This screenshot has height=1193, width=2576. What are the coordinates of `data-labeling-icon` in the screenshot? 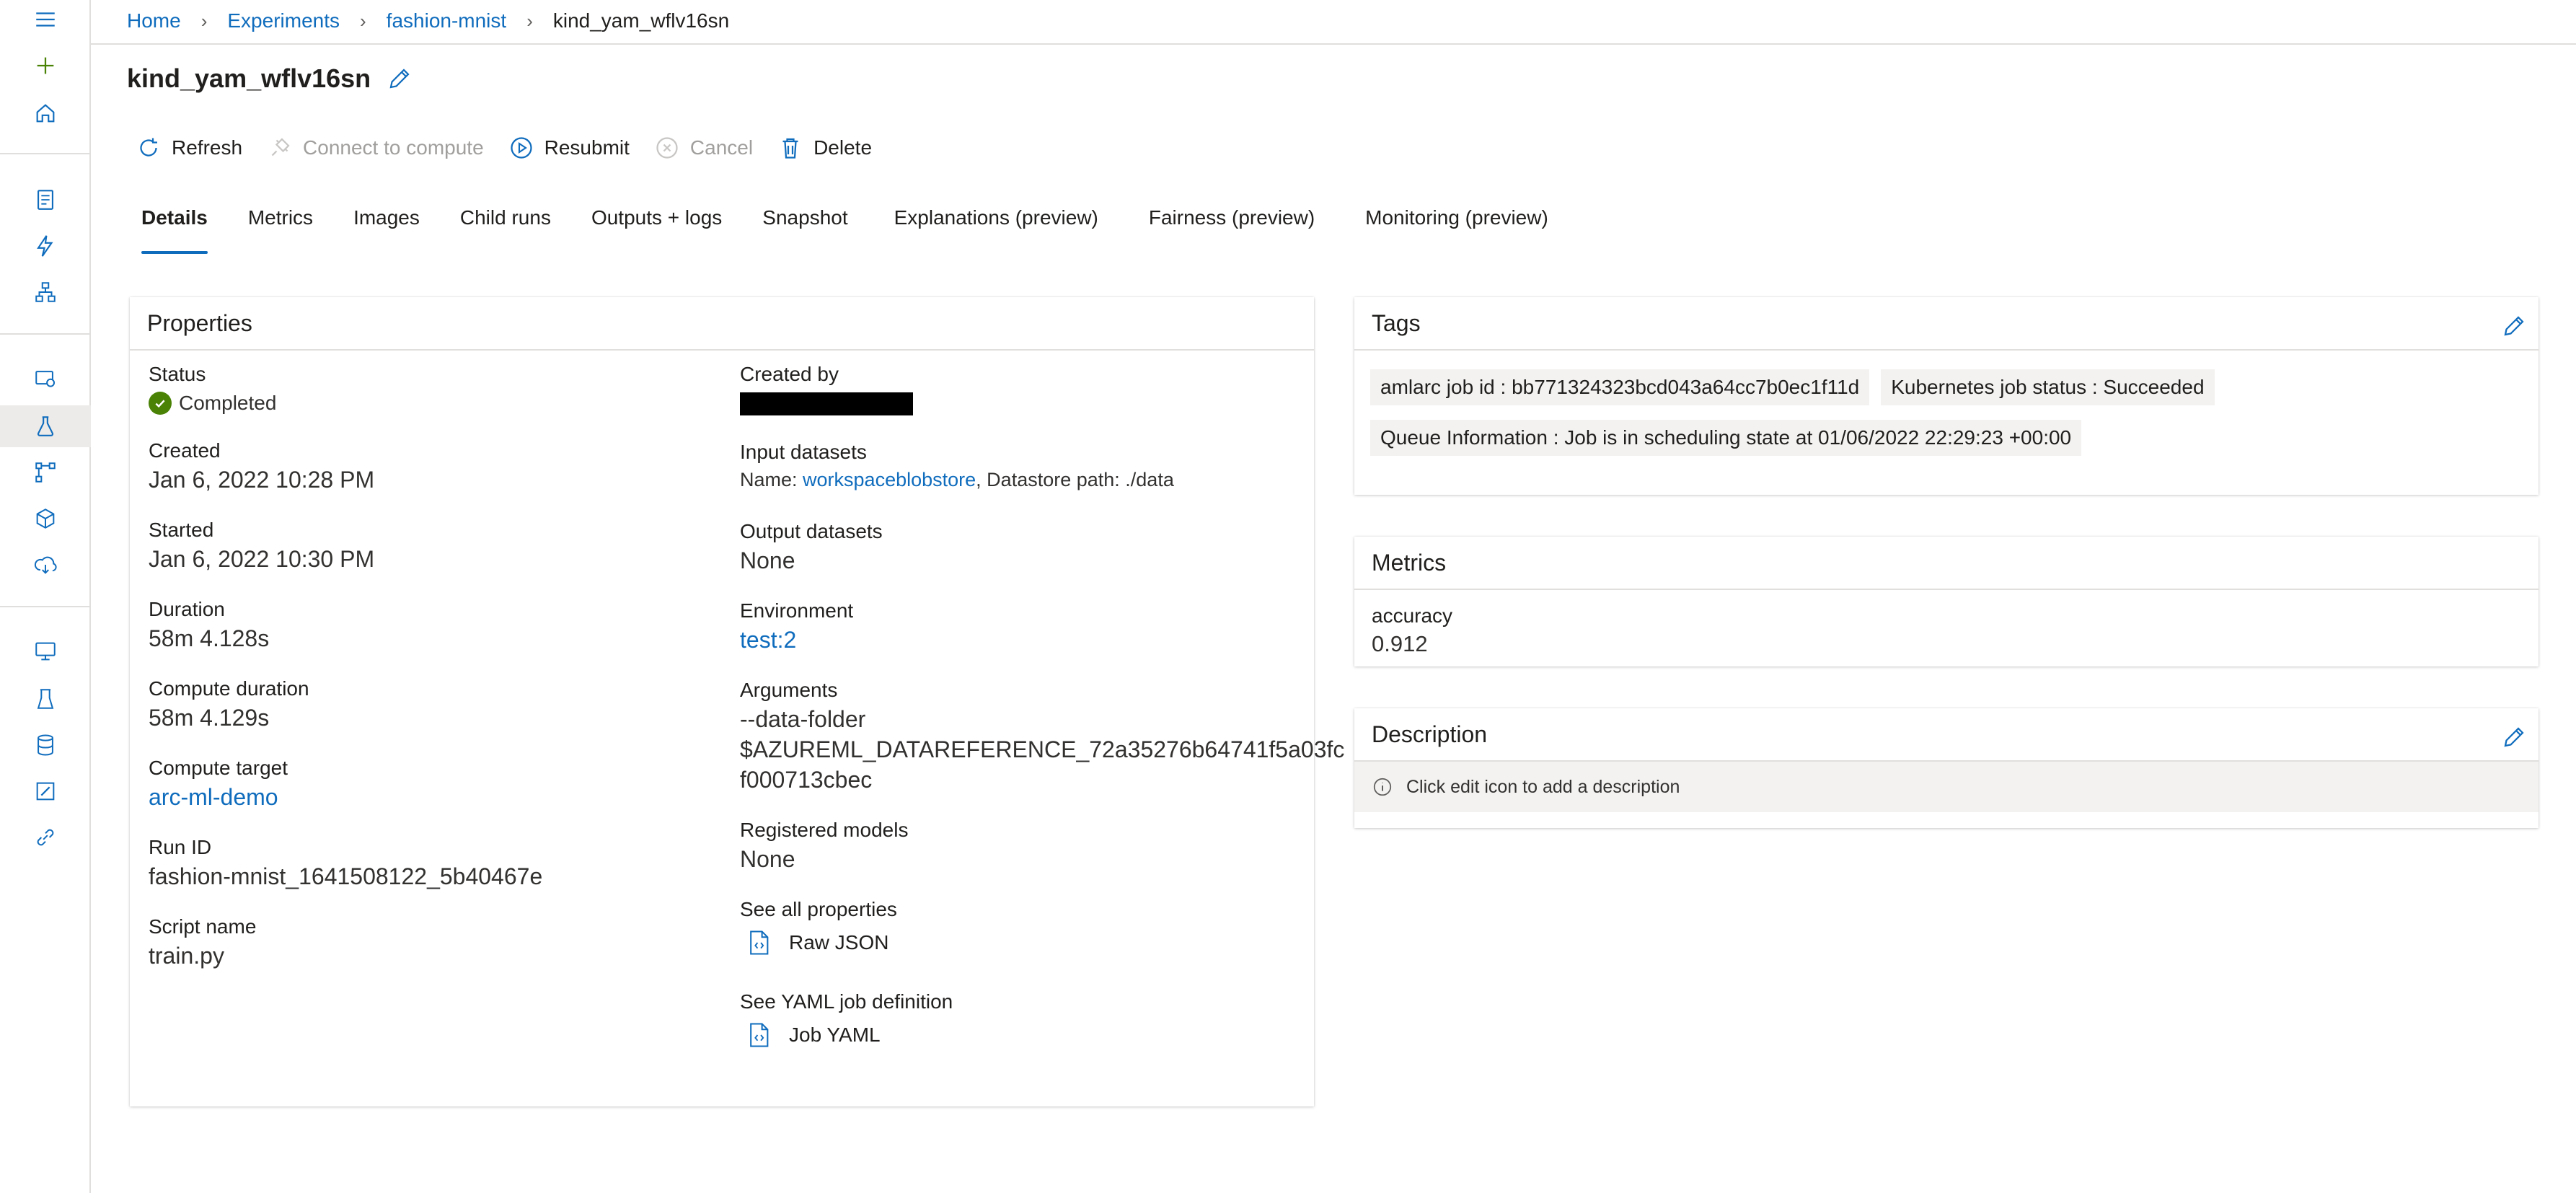 It's located at (45, 791).